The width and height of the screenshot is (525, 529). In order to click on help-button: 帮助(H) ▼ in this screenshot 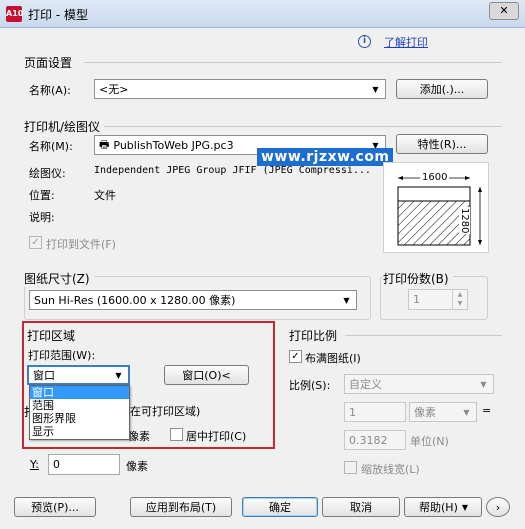, I will do `click(443, 507)`.